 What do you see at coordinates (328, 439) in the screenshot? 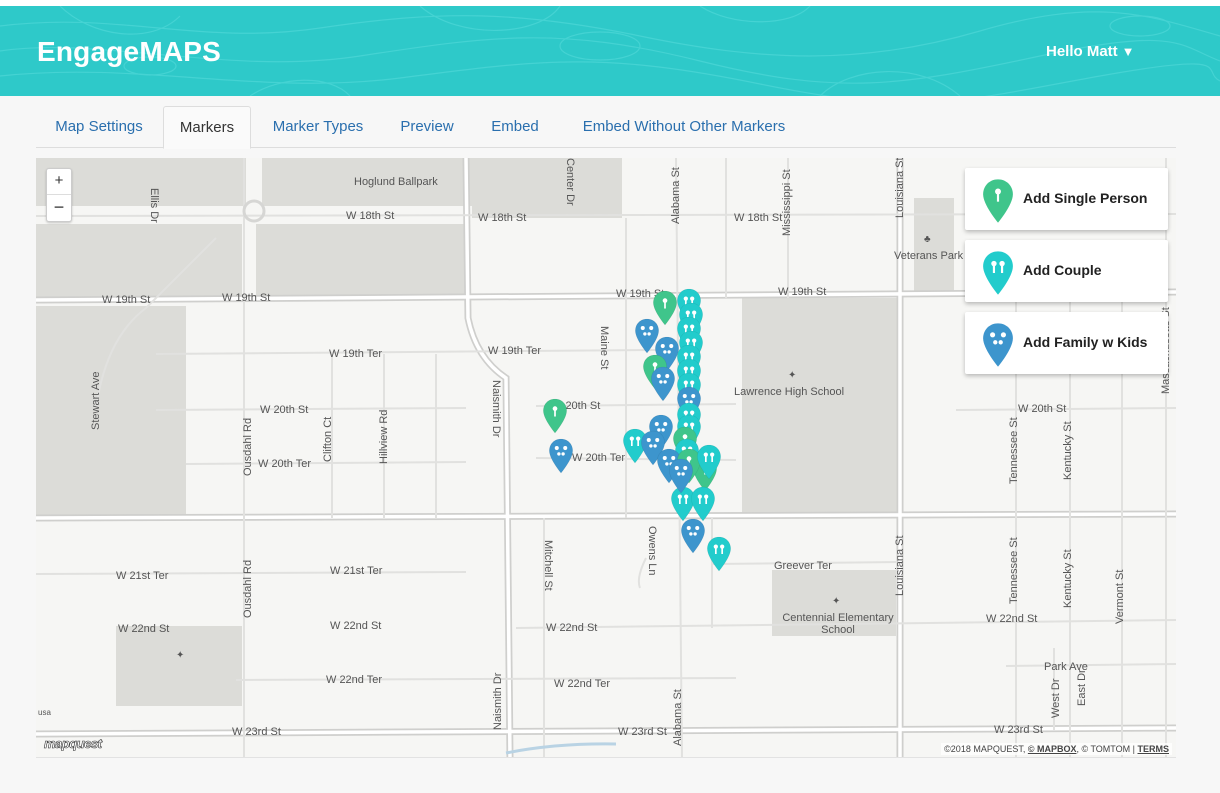
I see `street-label: Clifton Ct` at bounding box center [328, 439].